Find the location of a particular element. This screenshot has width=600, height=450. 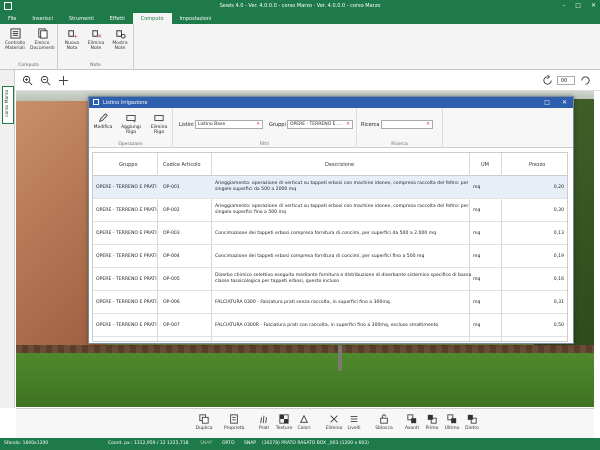

refresh-icon is located at coordinates (547, 80).